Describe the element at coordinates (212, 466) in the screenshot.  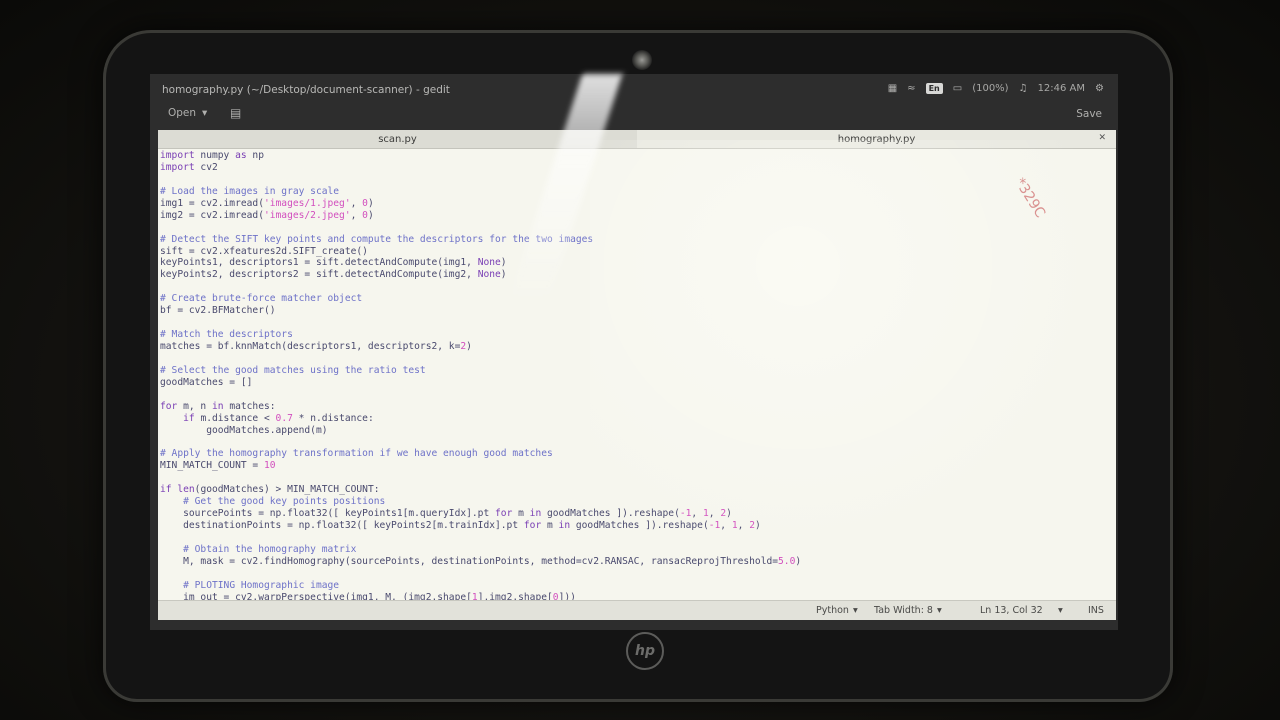
I see `code-token: MIN_MATCH_COUNT =` at that location.